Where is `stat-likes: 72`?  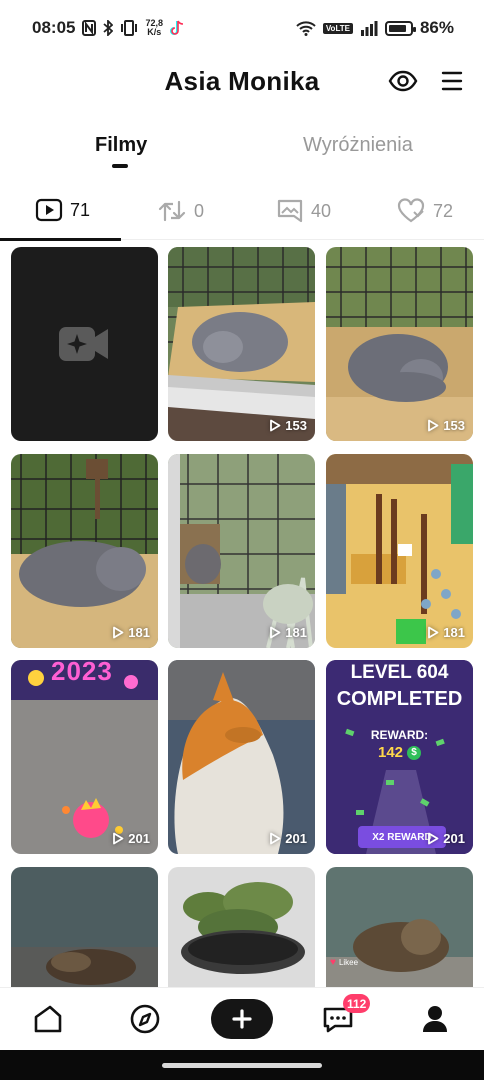 stat-likes: 72 is located at coordinates (424, 211).